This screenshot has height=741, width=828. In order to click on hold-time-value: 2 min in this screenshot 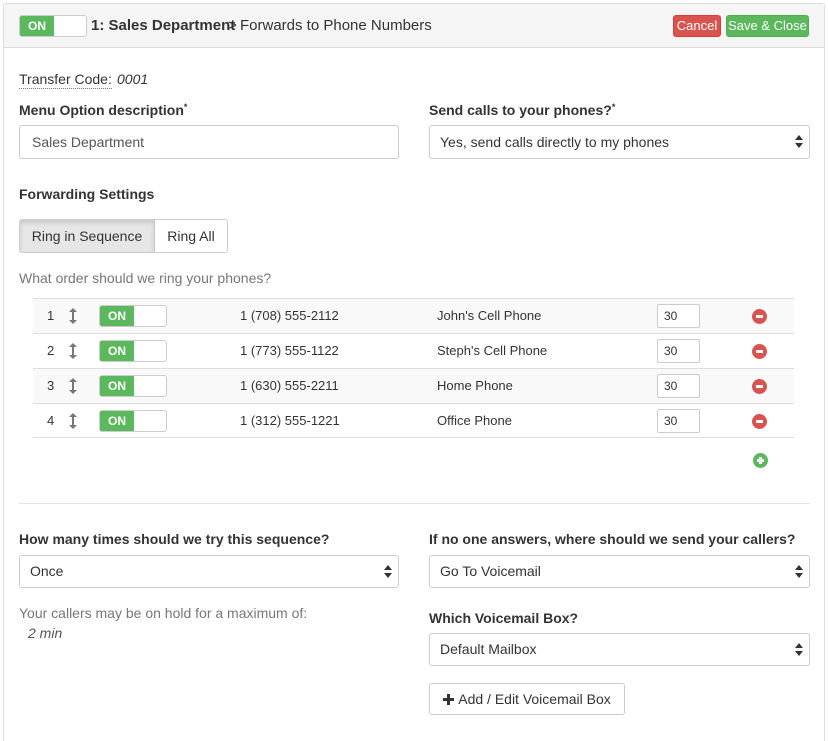, I will do `click(45, 633)`.